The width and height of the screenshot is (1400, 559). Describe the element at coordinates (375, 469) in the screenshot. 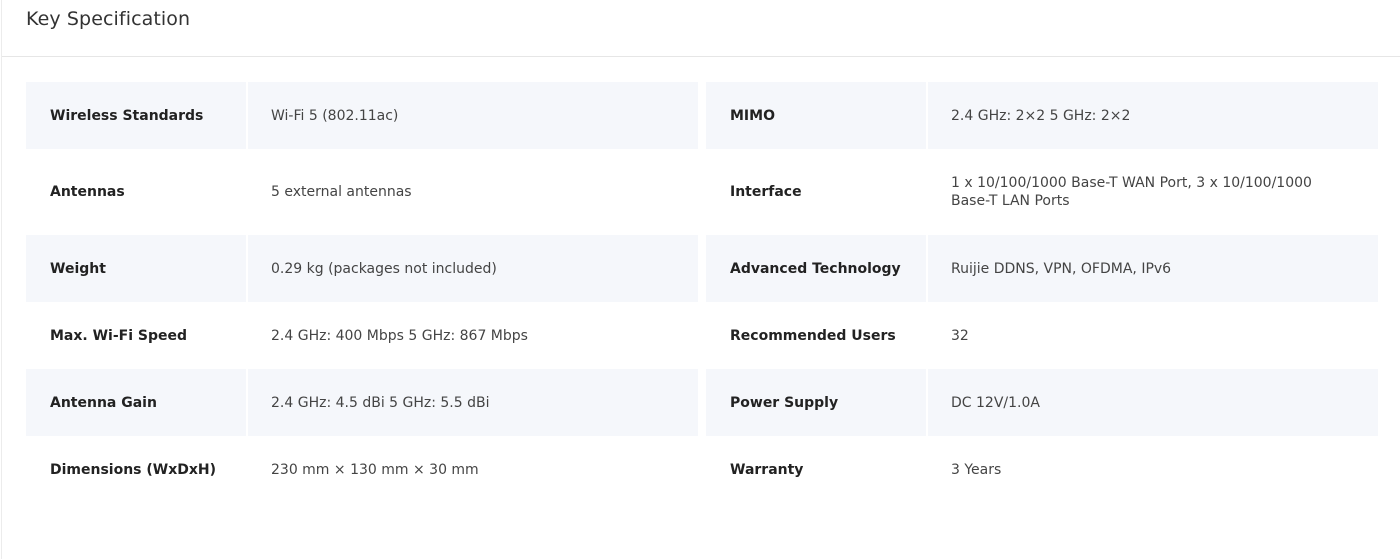

I see `spec-value: 230 mm × 130 mm × 30 mm` at that location.